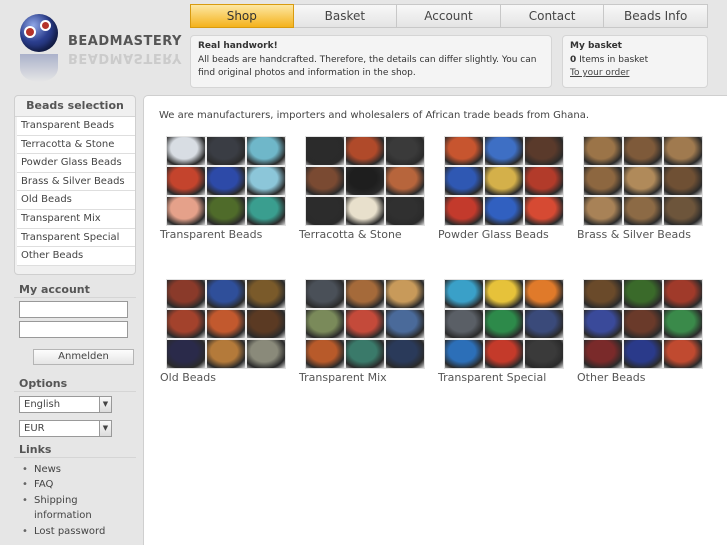  I want to click on main-nav: Shop Basket Account Contact Beads Info, so click(449, 16).